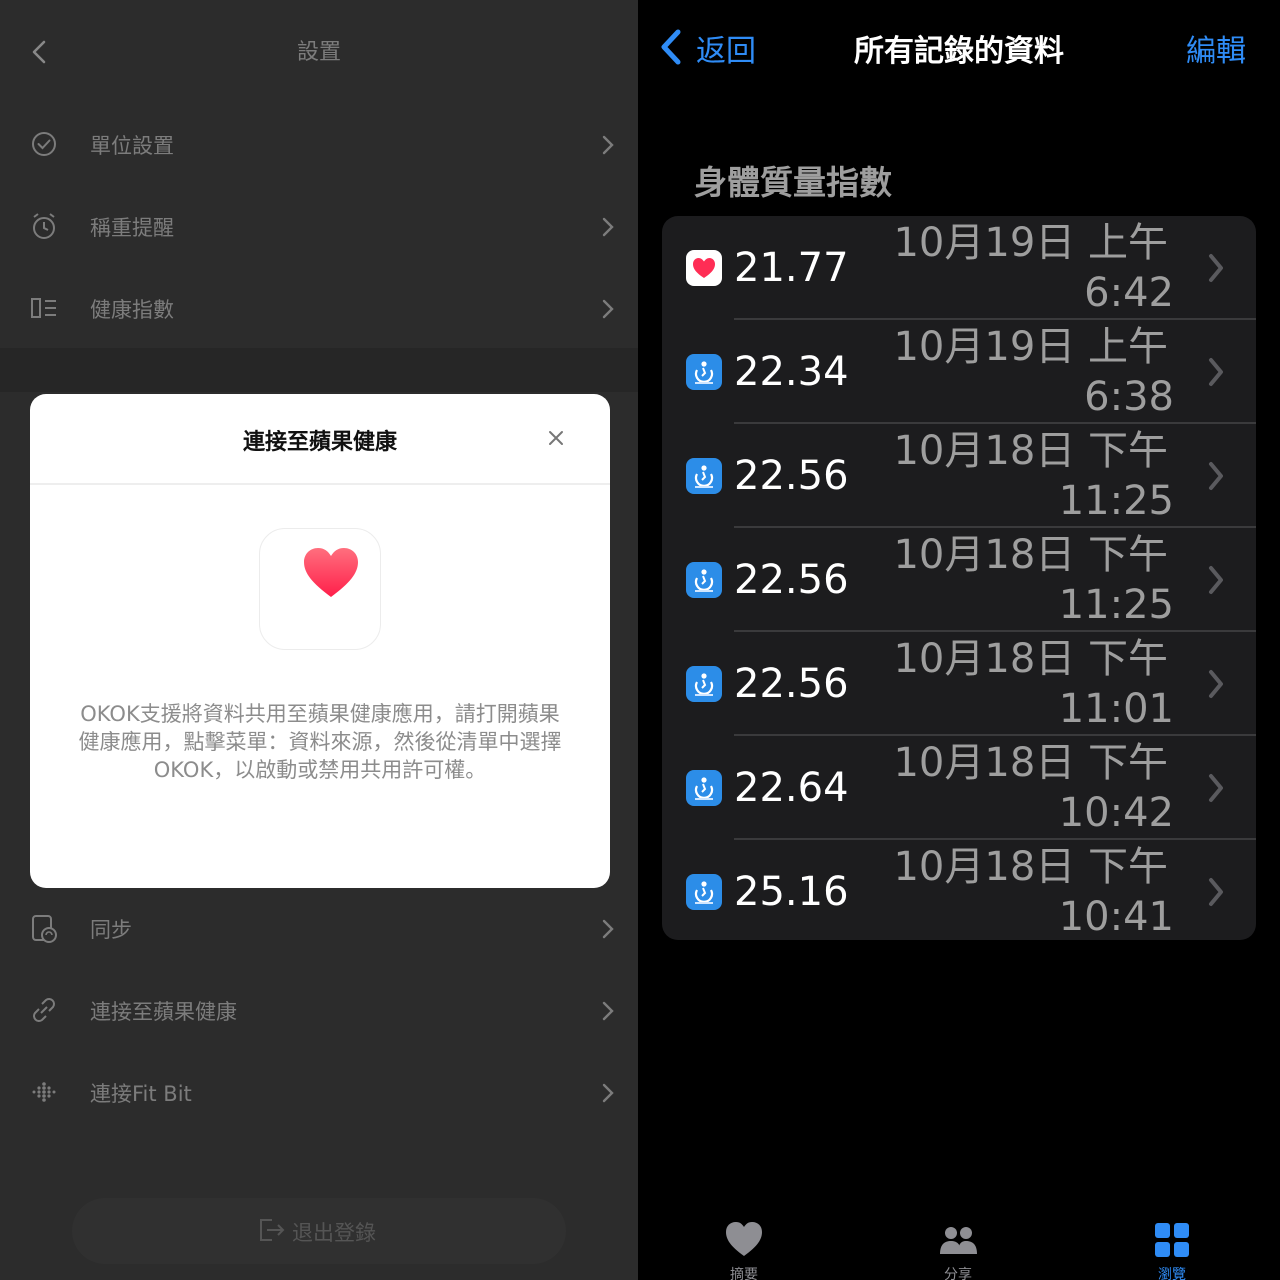 This screenshot has height=1280, width=1280. I want to click on logout-button: 退出登錄, so click(319, 1231).